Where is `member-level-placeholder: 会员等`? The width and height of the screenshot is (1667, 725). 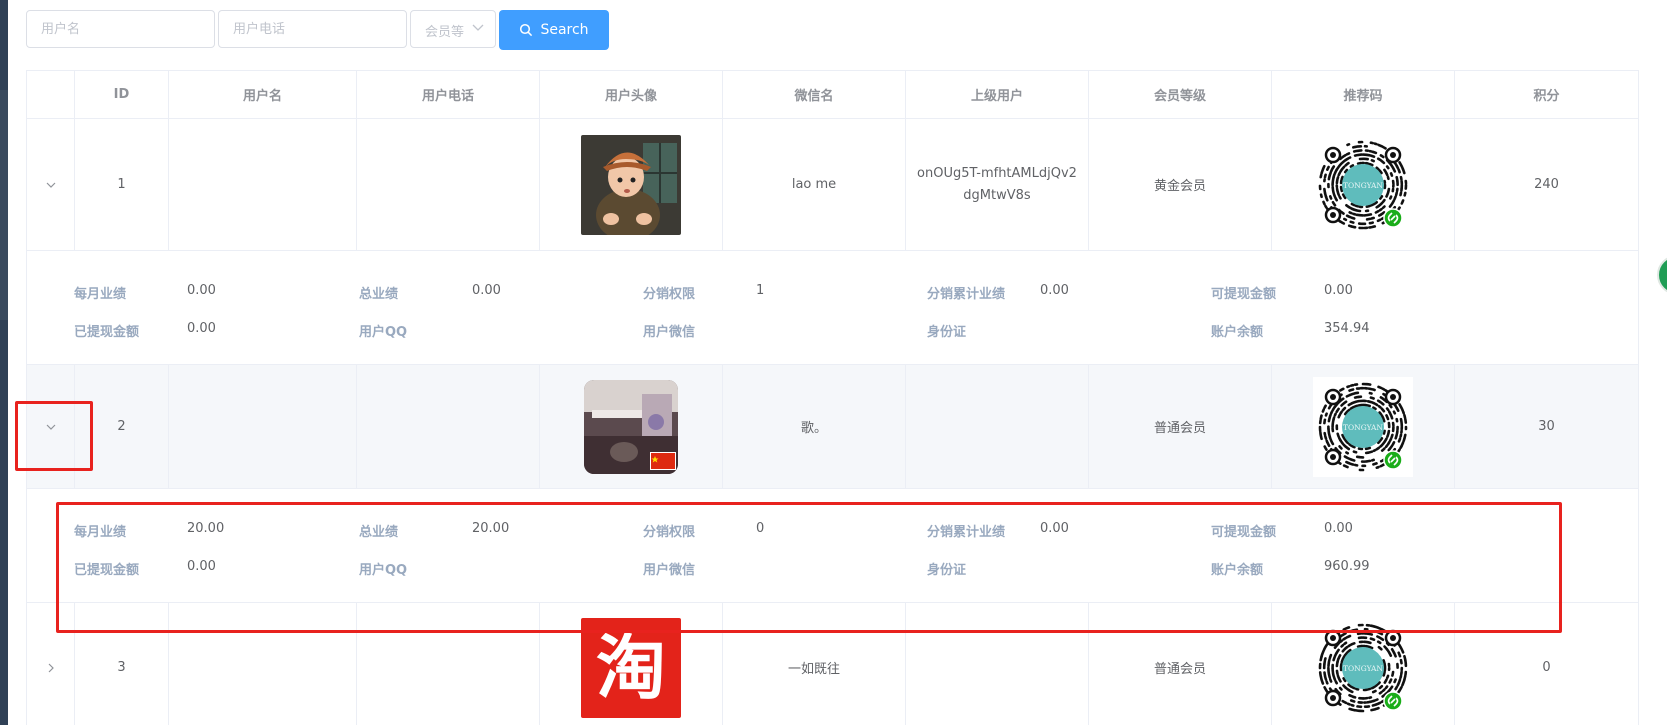 member-level-placeholder: 会员等 is located at coordinates (445, 32).